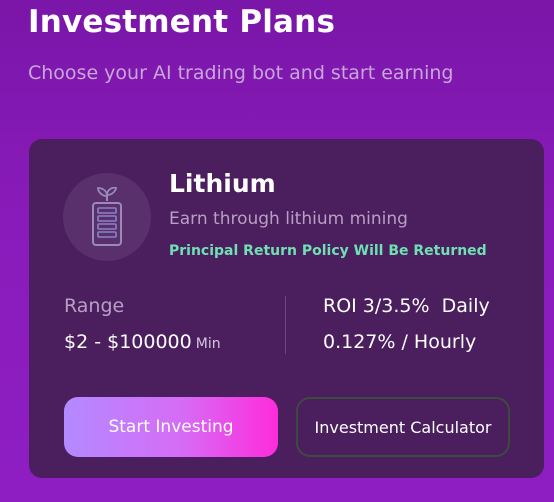 Image resolution: width=554 pixels, height=502 pixels. Describe the element at coordinates (182, 22) in the screenshot. I see `page-title: Investment Plans` at that location.